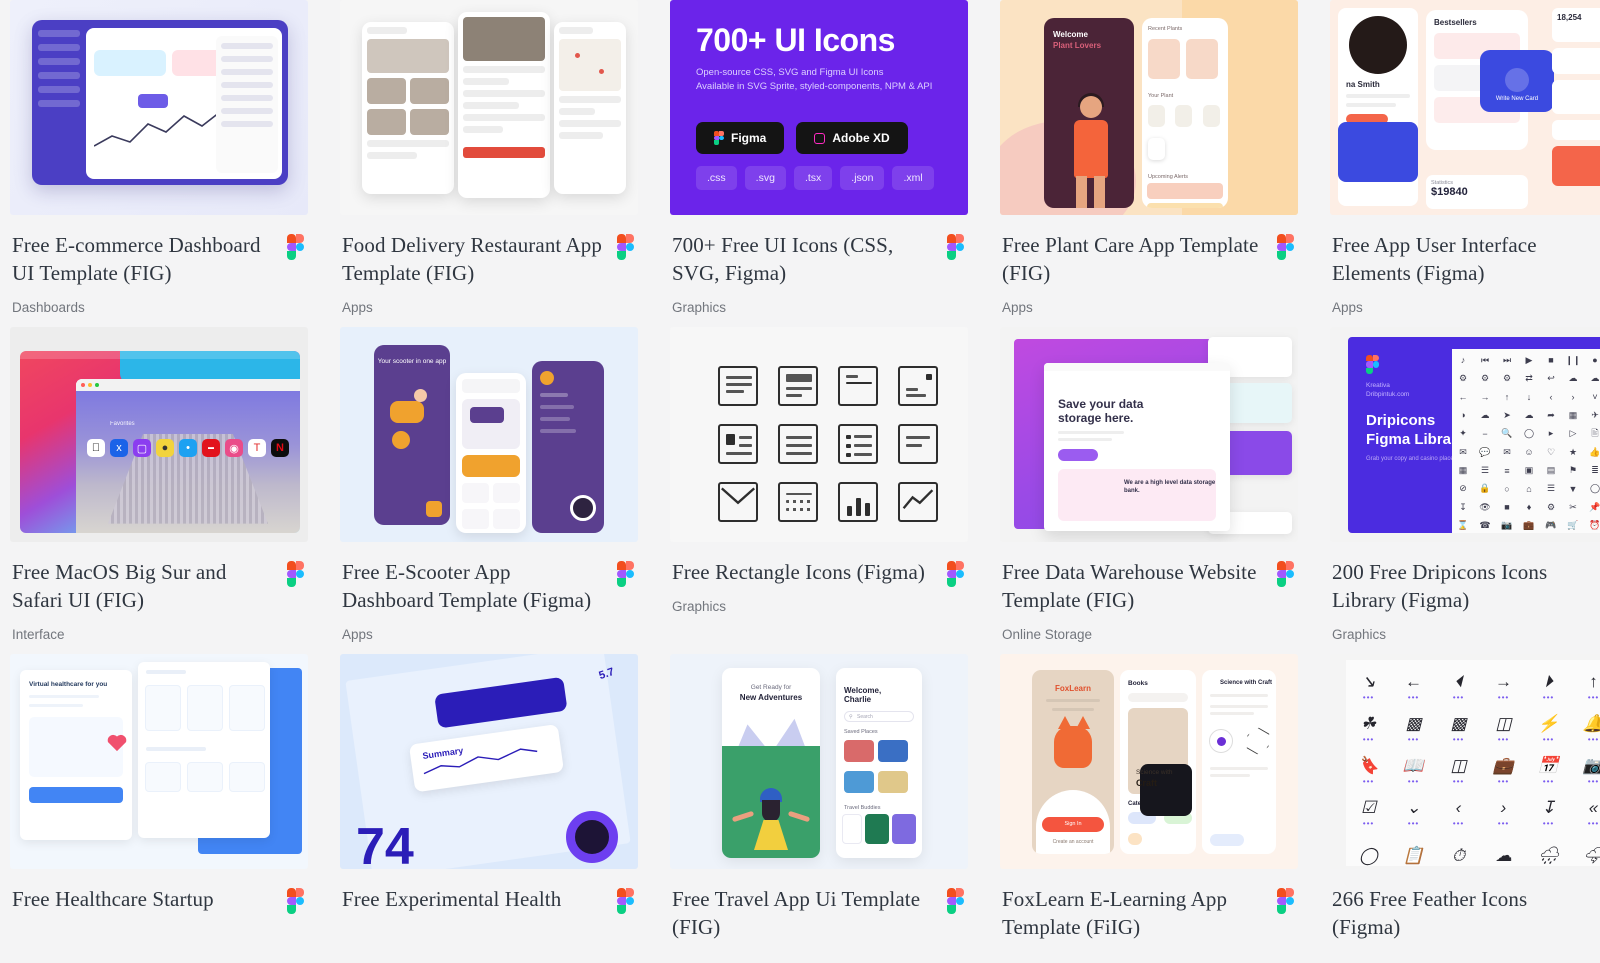 This screenshot has width=1600, height=963. What do you see at coordinates (918, 502) in the screenshot?
I see `line-chart-icon` at bounding box center [918, 502].